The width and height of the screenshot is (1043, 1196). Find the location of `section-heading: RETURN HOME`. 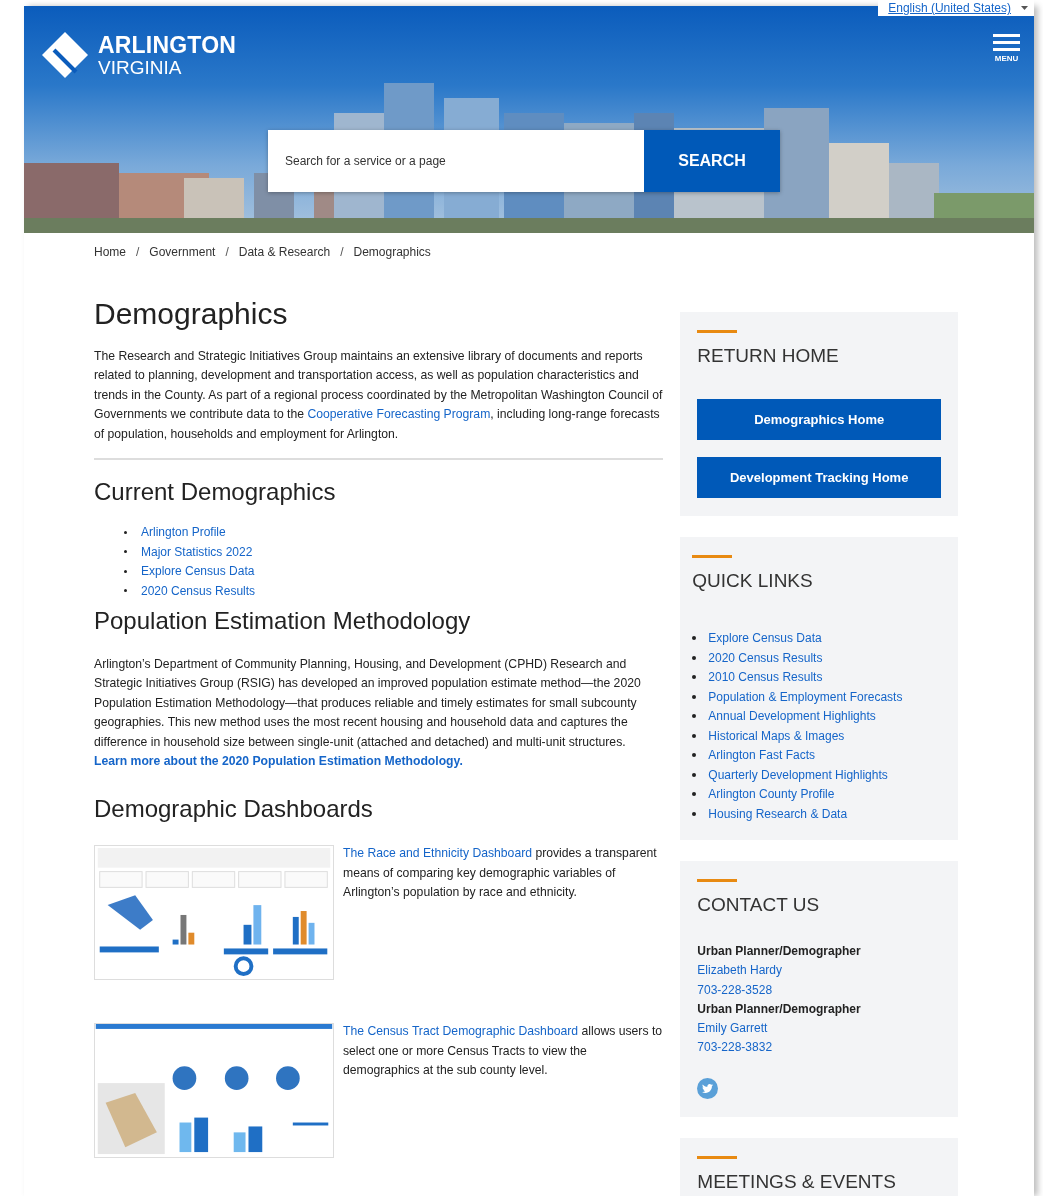

section-heading: RETURN HOME is located at coordinates (768, 356).